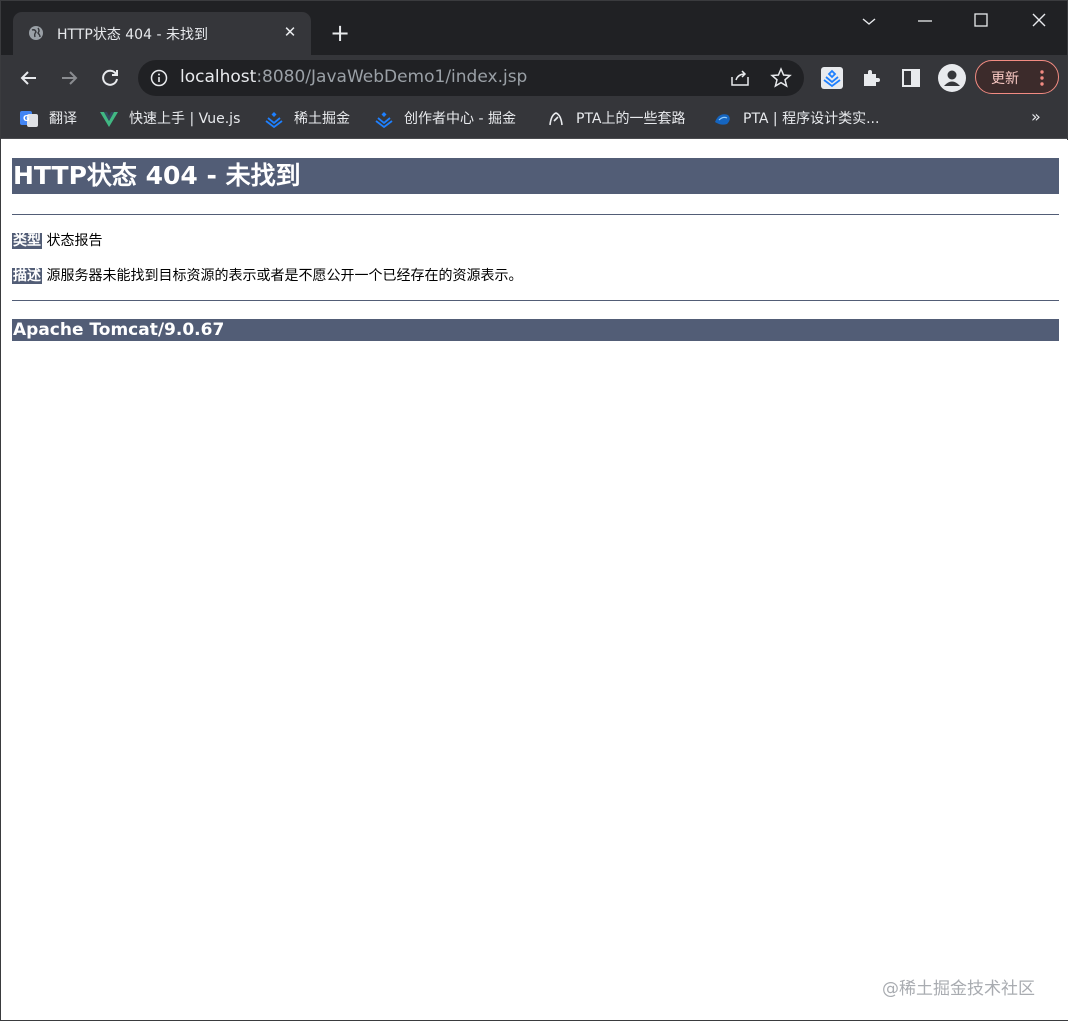  What do you see at coordinates (832, 78) in the screenshot?
I see `extension-juejin-icon` at bounding box center [832, 78].